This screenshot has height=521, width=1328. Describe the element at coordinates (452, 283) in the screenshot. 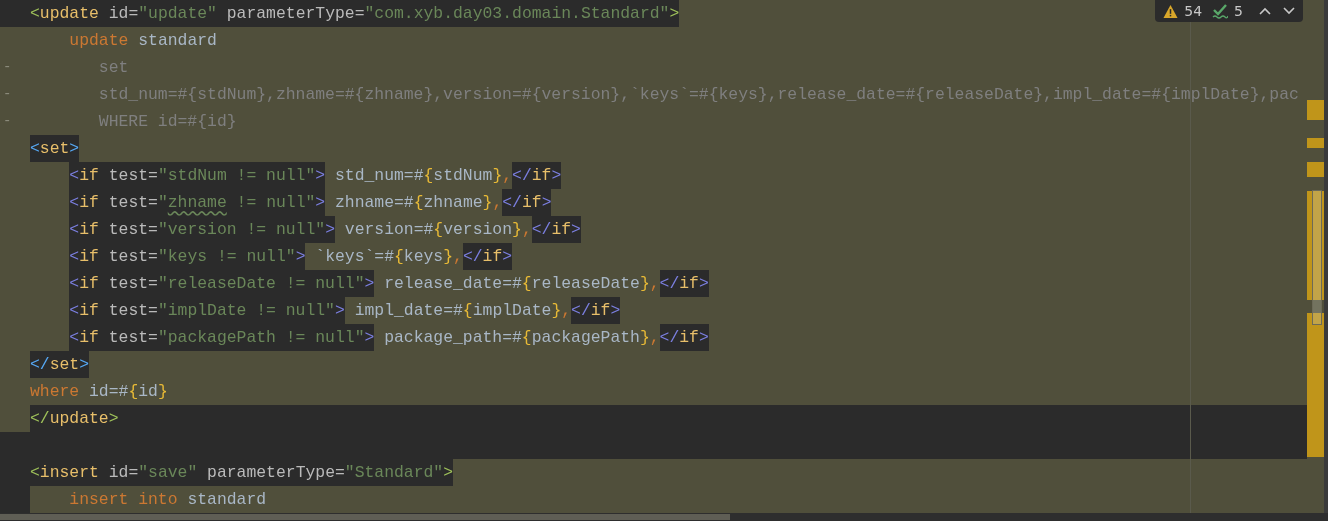

I see `code-text: release_date=#` at that location.